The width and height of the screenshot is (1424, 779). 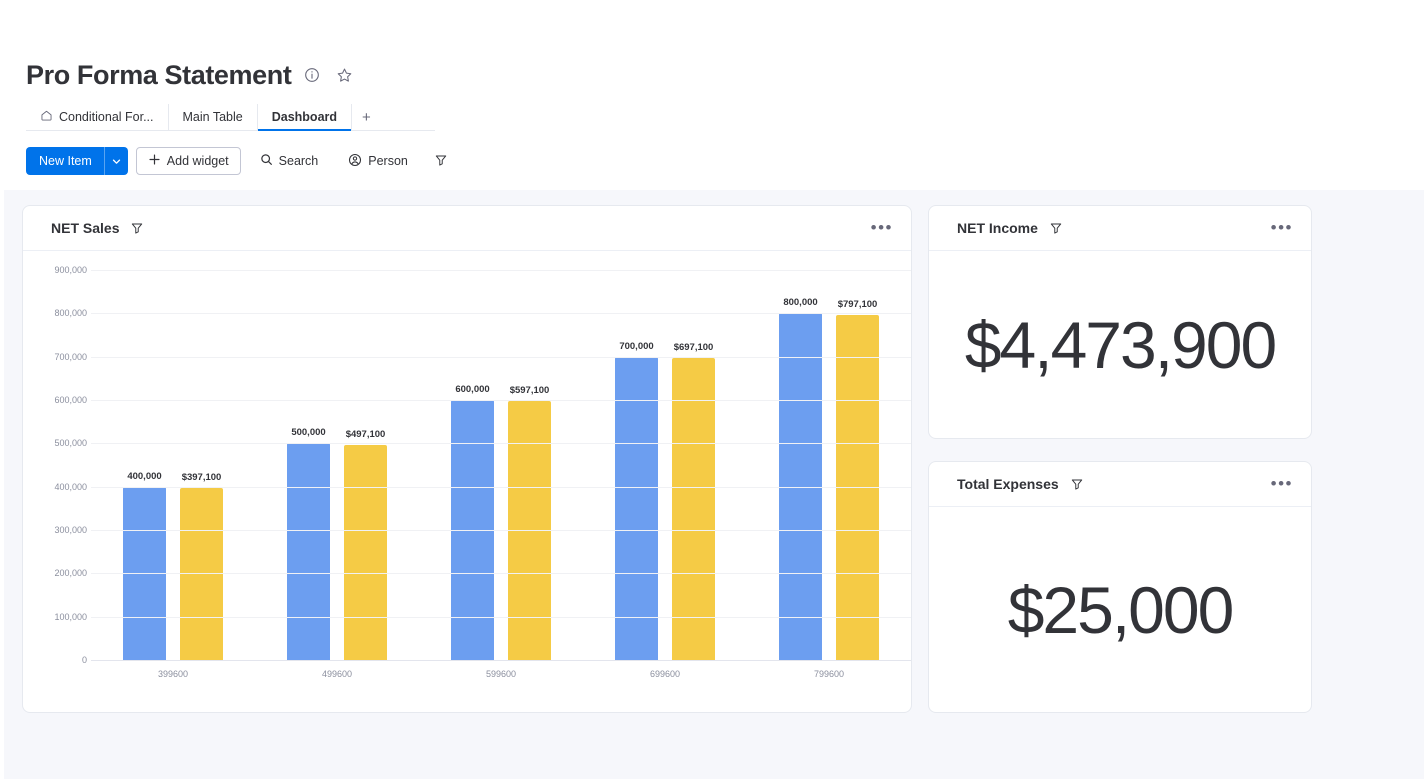 What do you see at coordinates (857, 304) in the screenshot?
I see `bar-value-label: $797,100` at bounding box center [857, 304].